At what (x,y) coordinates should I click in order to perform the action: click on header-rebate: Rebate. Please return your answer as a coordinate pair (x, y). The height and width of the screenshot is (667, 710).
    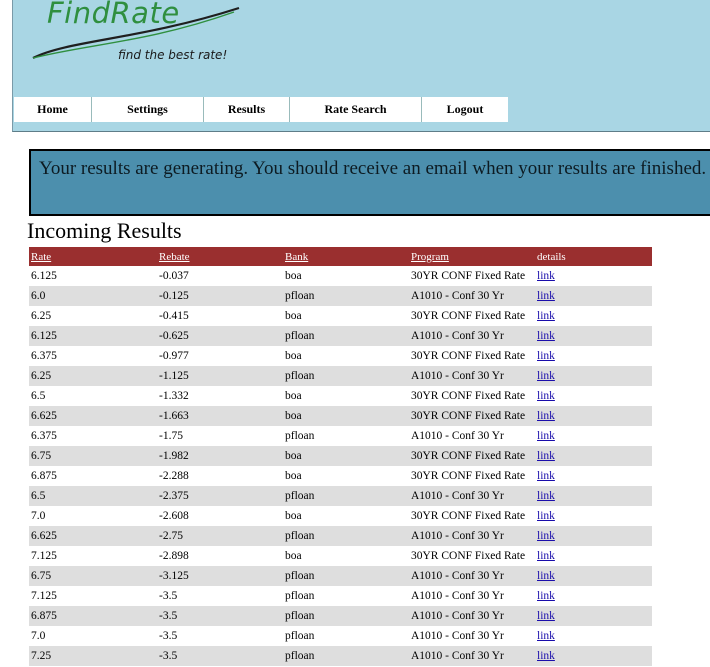
    Looking at the image, I should click on (220, 256).